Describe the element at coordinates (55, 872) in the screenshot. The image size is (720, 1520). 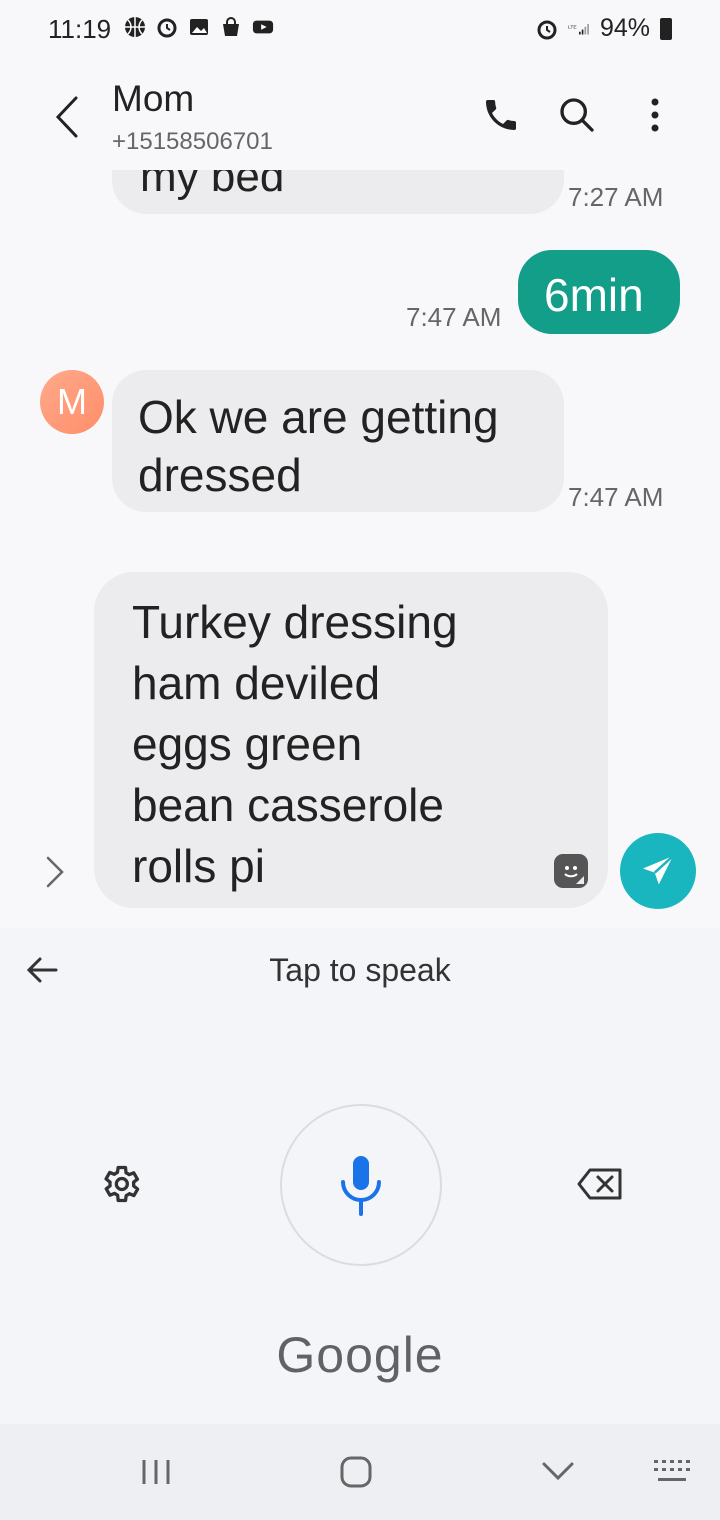
I see `expand-options-button` at that location.